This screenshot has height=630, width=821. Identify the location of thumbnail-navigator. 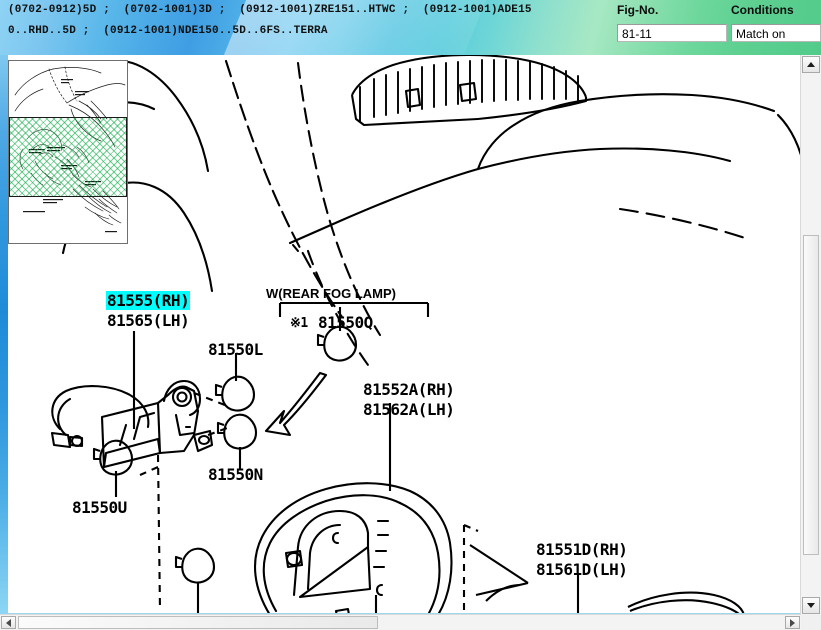
(68, 152).